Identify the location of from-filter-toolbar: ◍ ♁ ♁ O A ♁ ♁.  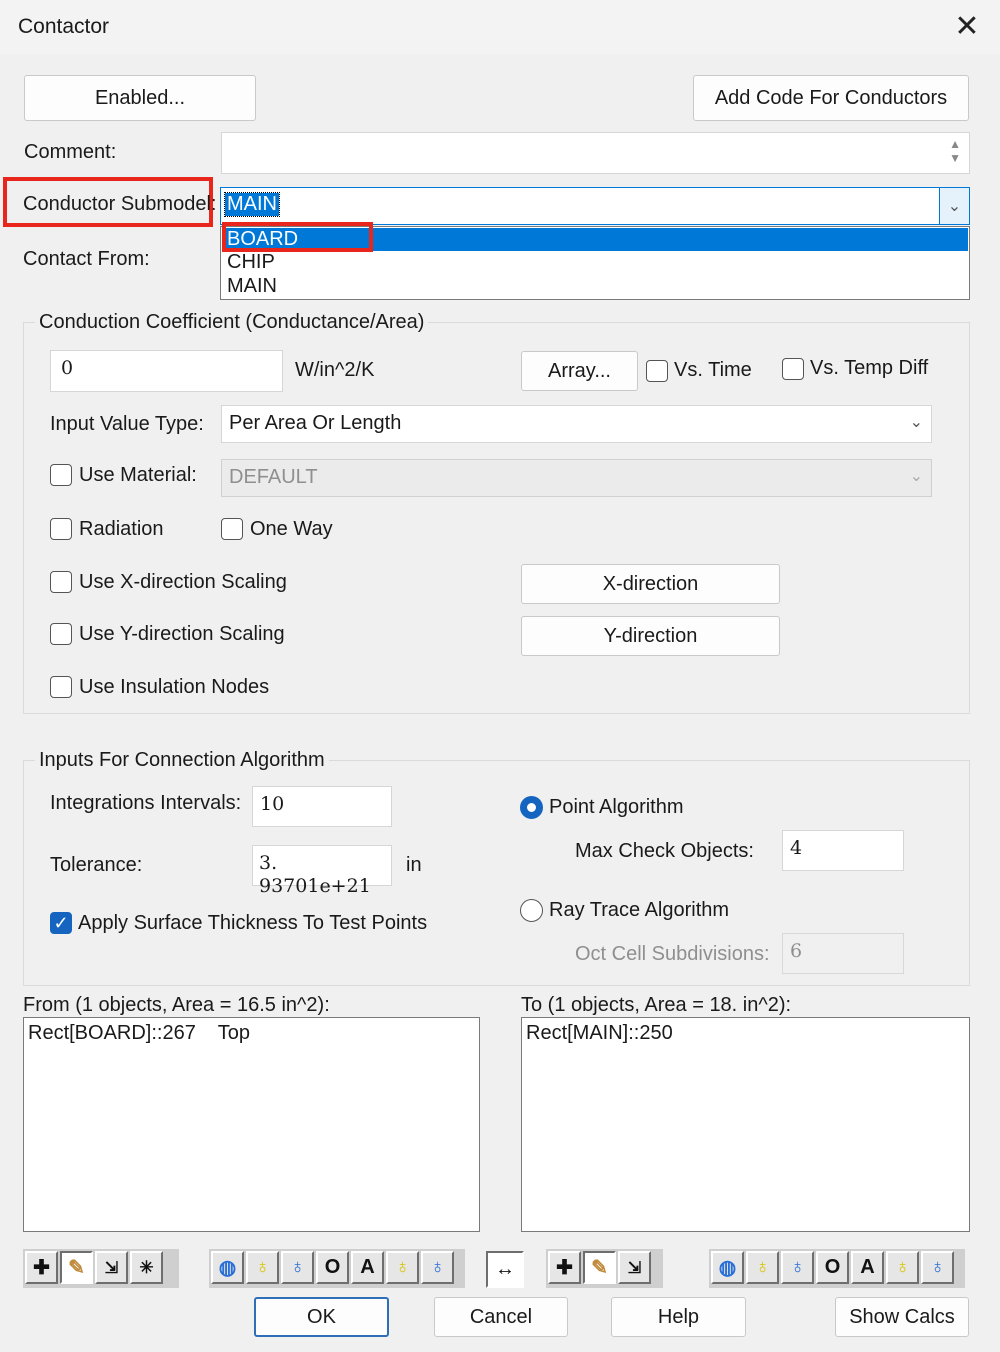
(337, 1268).